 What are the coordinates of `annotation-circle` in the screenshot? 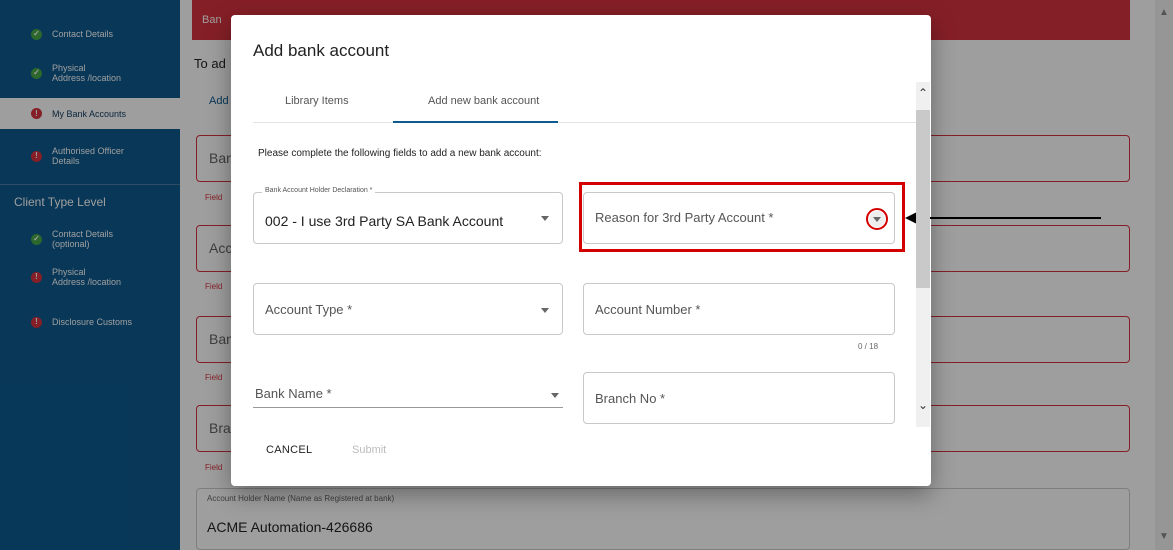 It's located at (877, 219).